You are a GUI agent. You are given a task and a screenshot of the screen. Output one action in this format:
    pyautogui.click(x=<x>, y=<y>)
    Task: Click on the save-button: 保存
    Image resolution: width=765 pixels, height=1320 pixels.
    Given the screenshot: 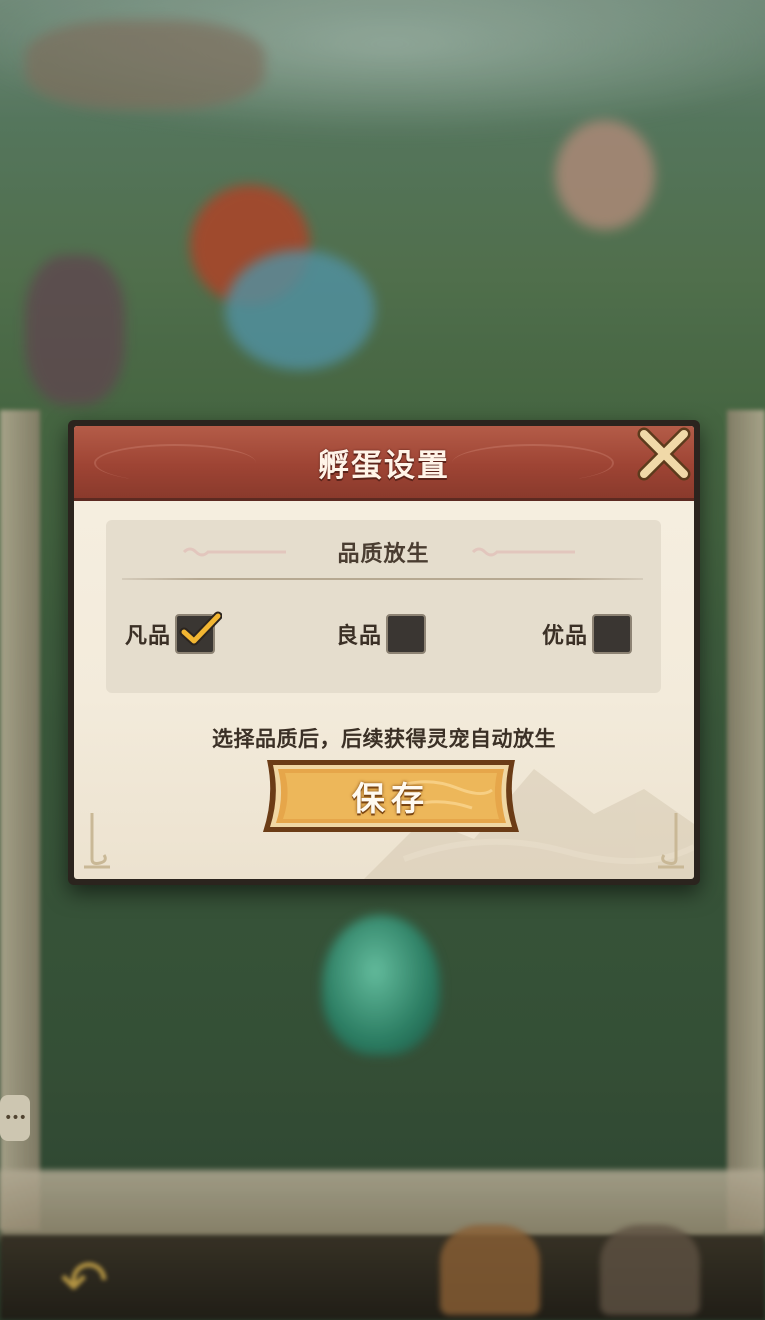 What is the action you would take?
    pyautogui.click(x=391, y=796)
    